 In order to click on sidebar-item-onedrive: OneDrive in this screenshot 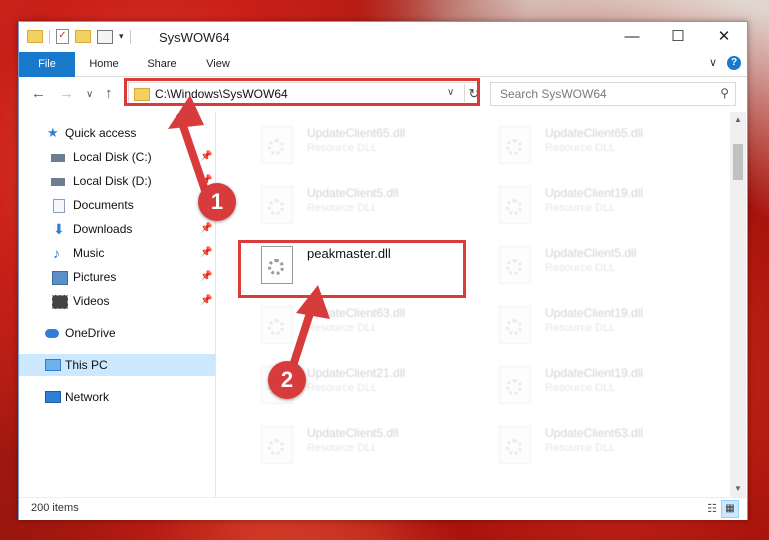, I will do `click(117, 333)`.